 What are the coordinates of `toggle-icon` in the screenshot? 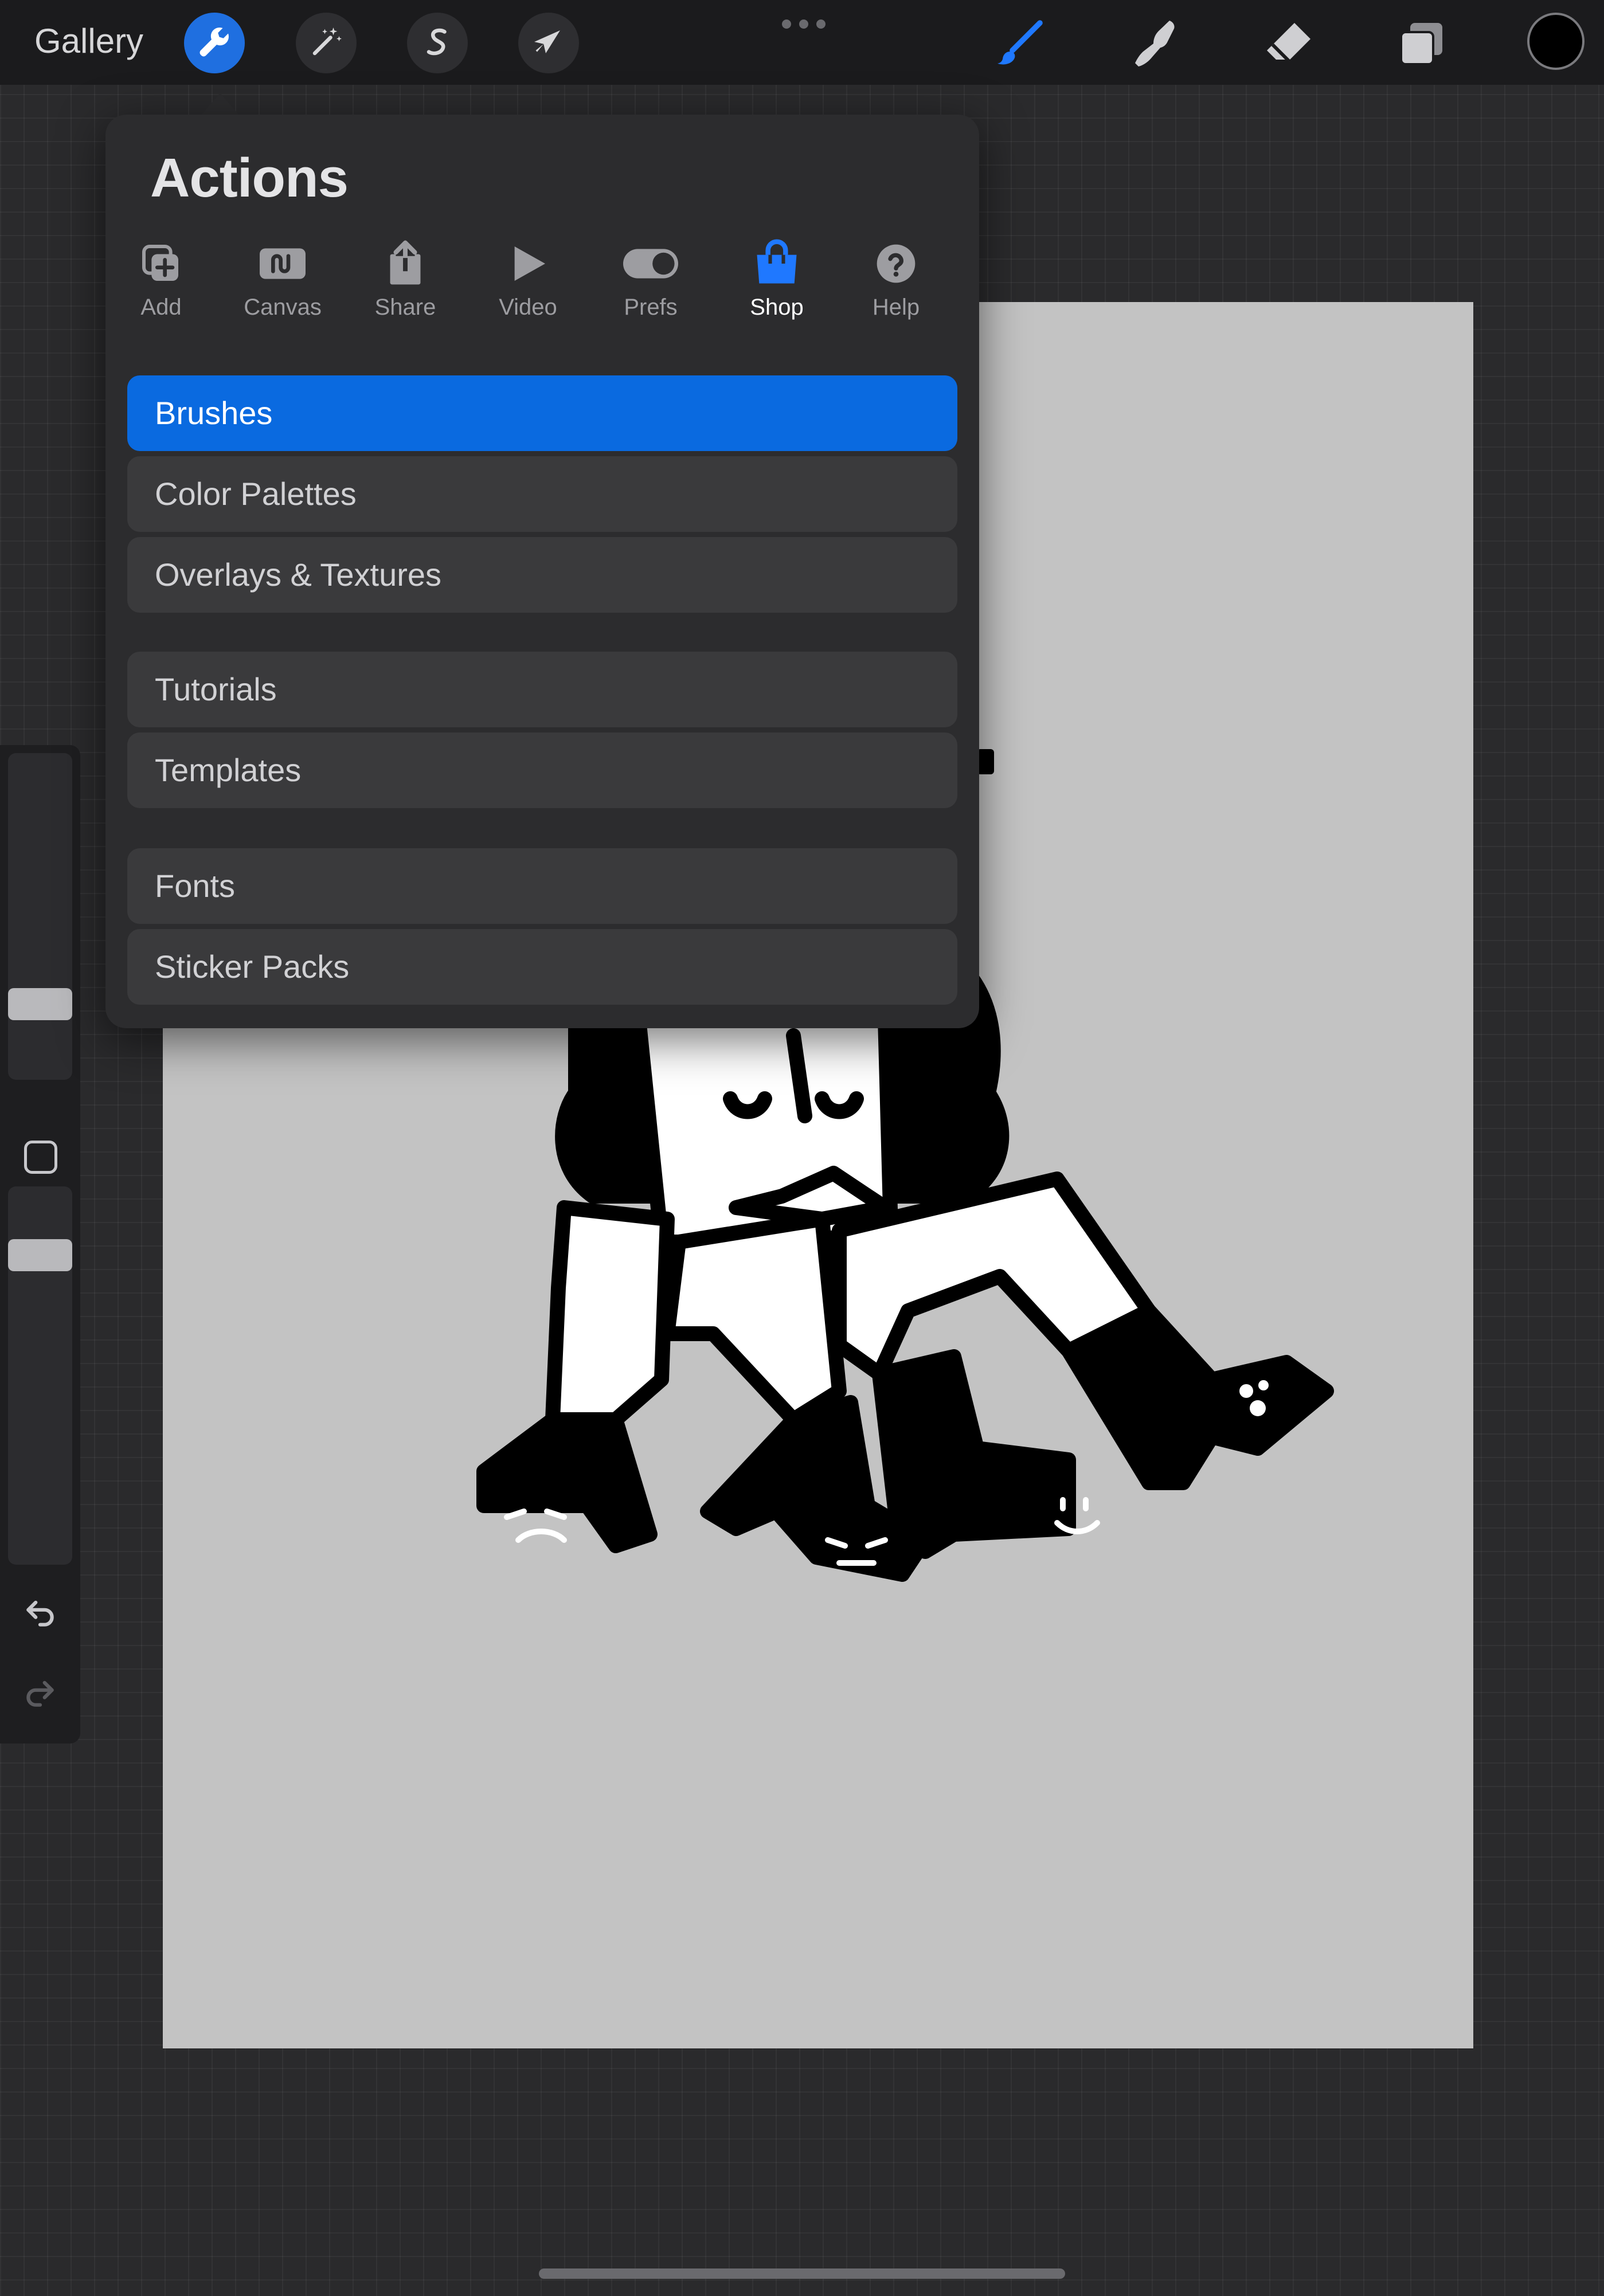 It's located at (651, 263).